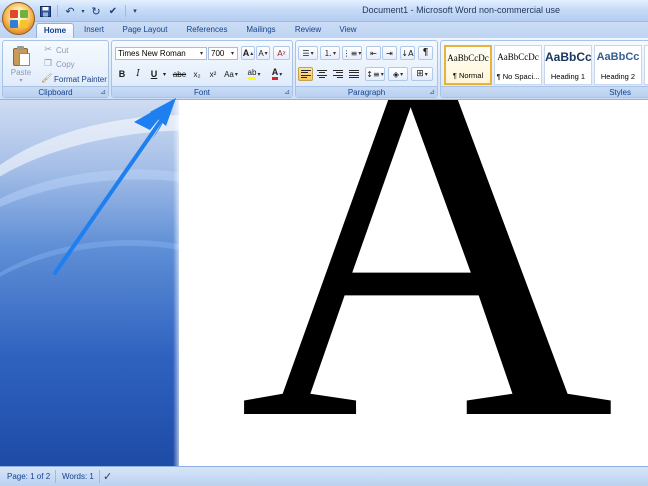  I want to click on align-right-icon, so click(337, 74).